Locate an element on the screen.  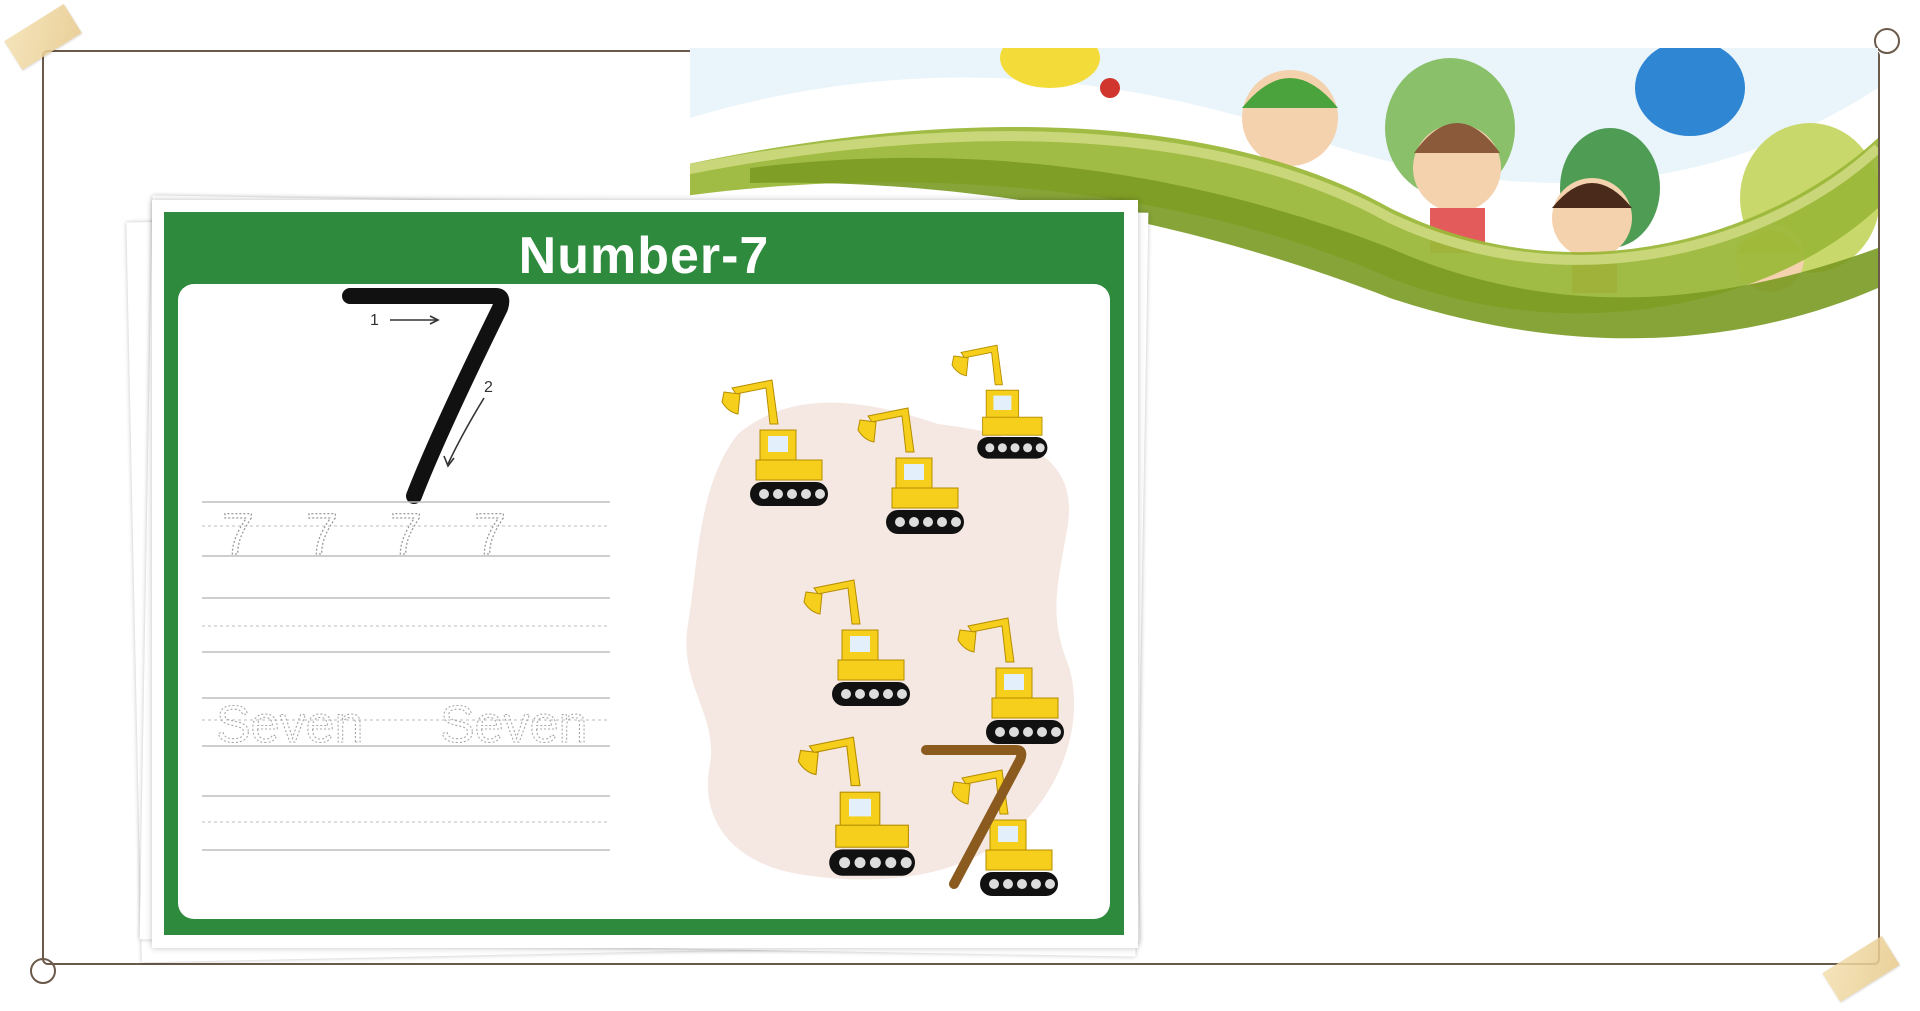
worksheet-title: Number-7 is located at coordinates (644, 256).